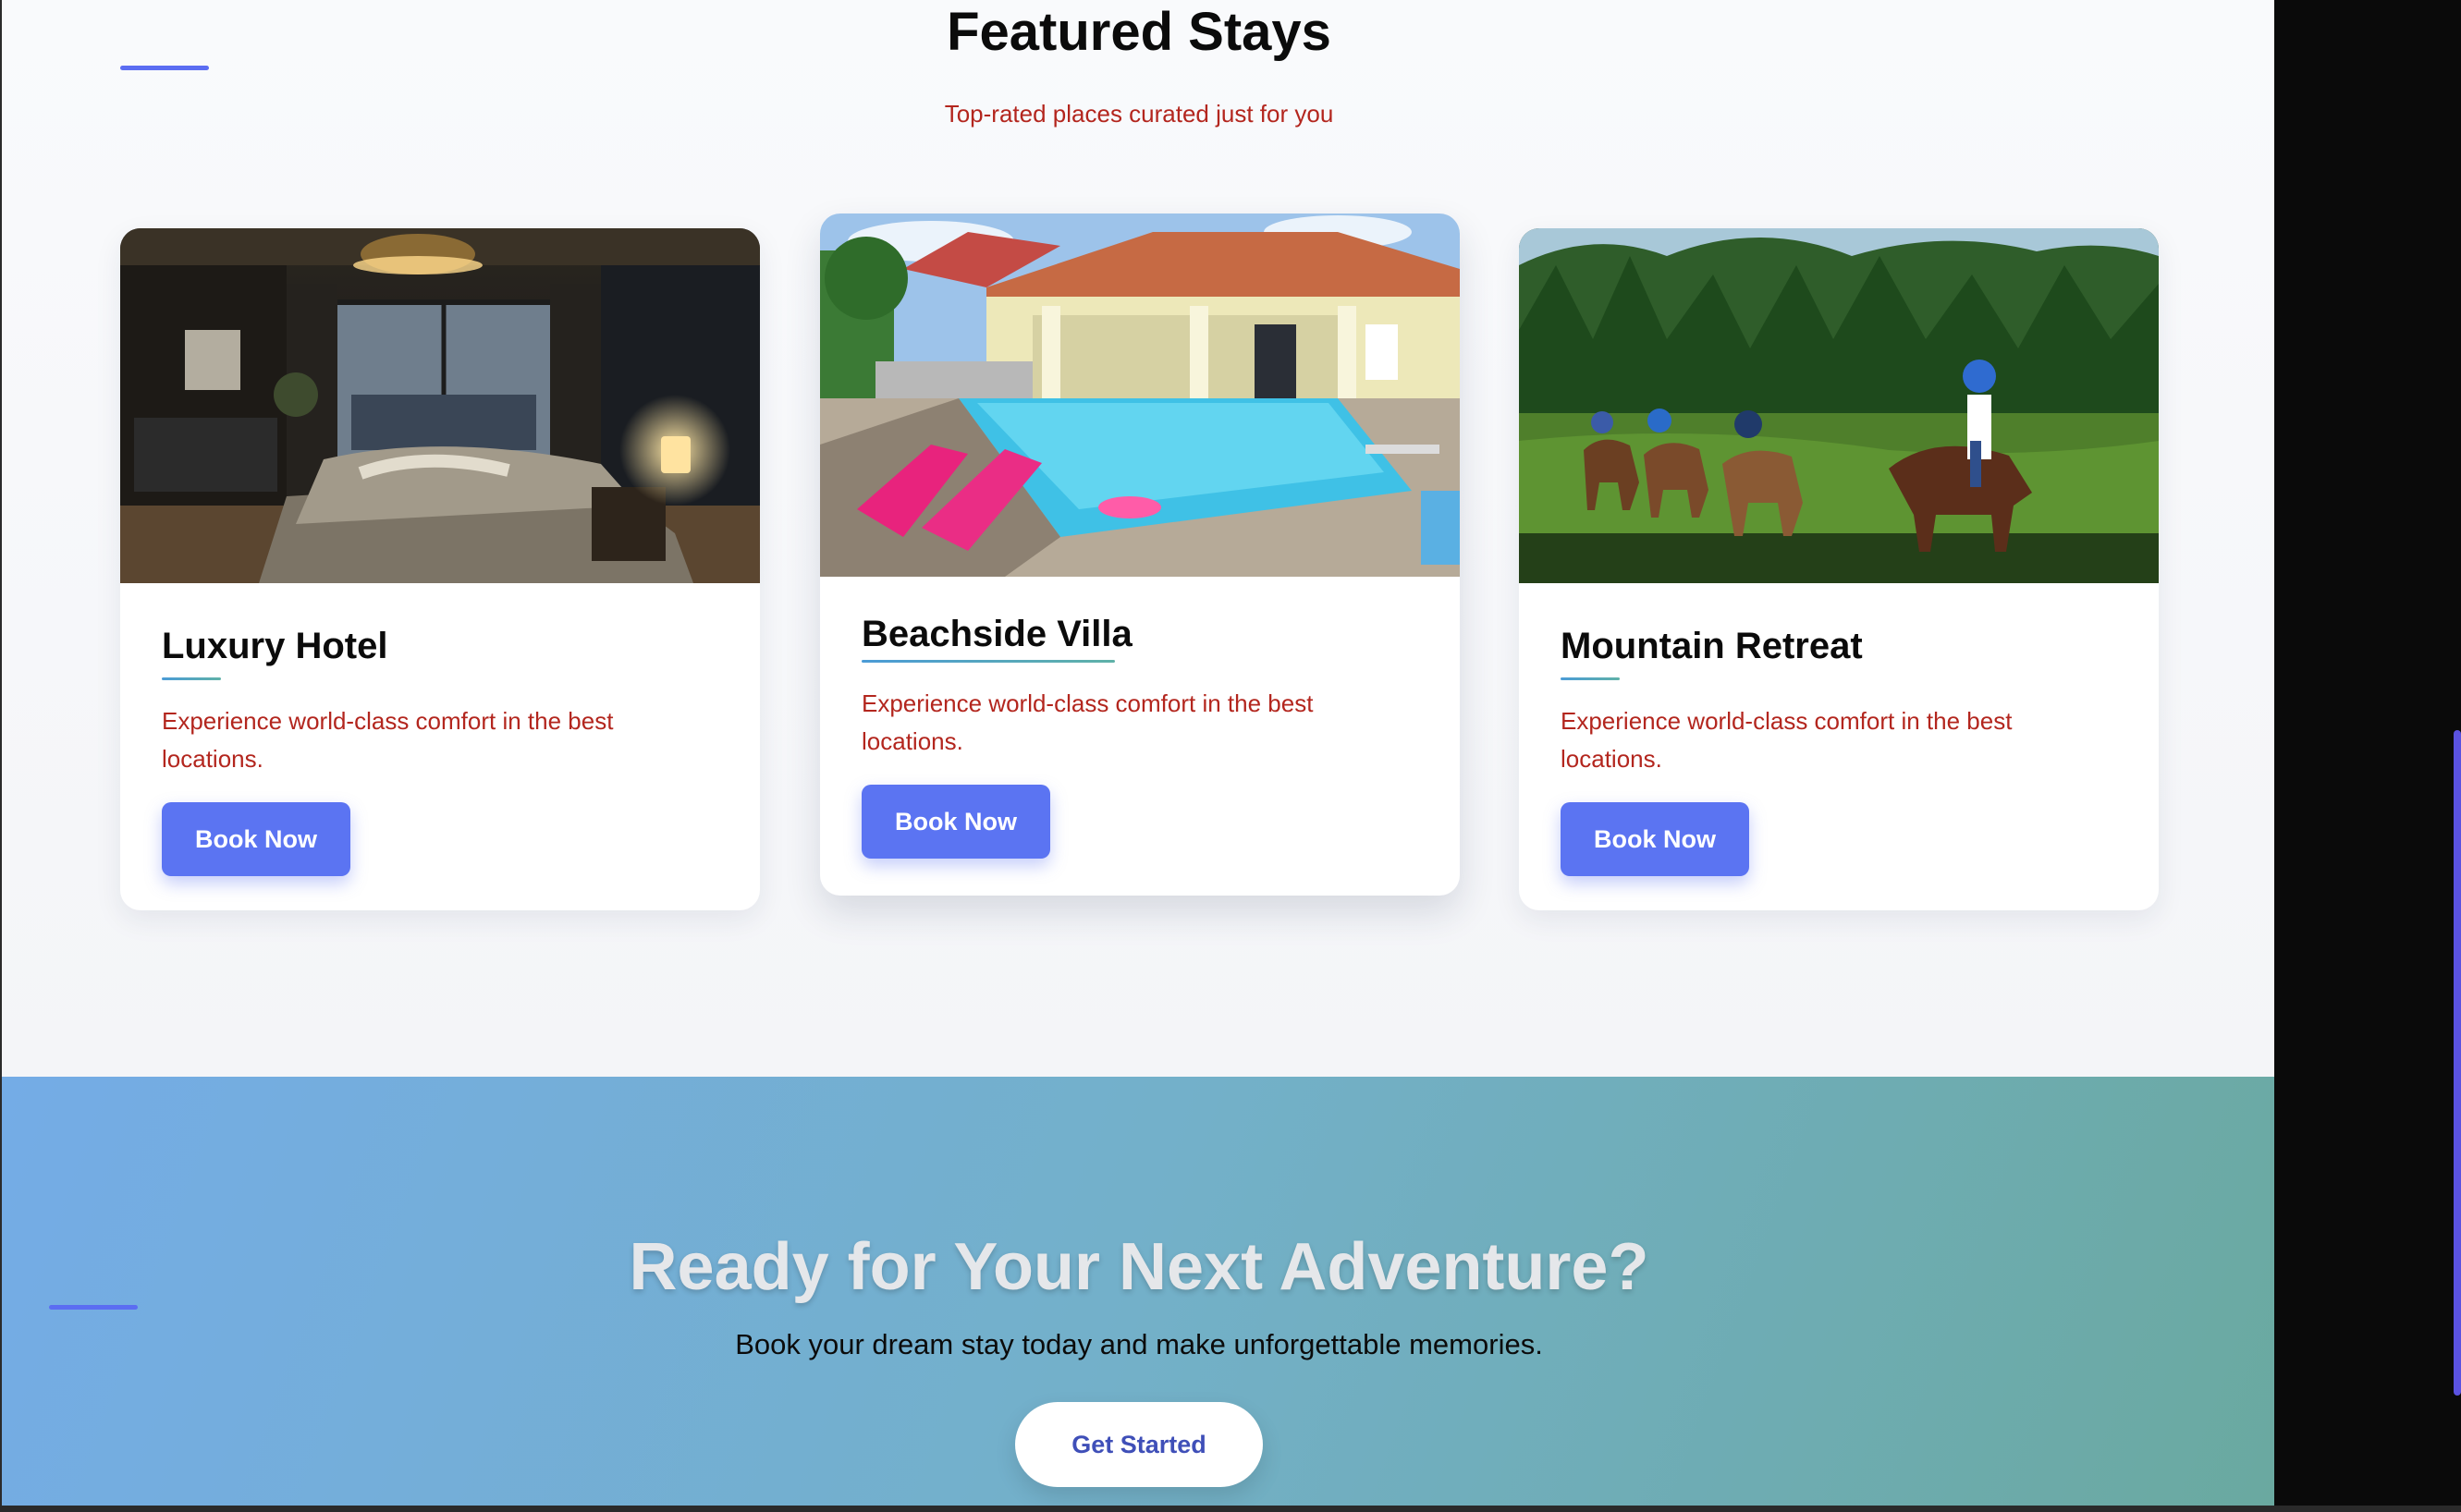 The width and height of the screenshot is (2461, 1512). I want to click on card-title: Beachside Villa, so click(997, 634).